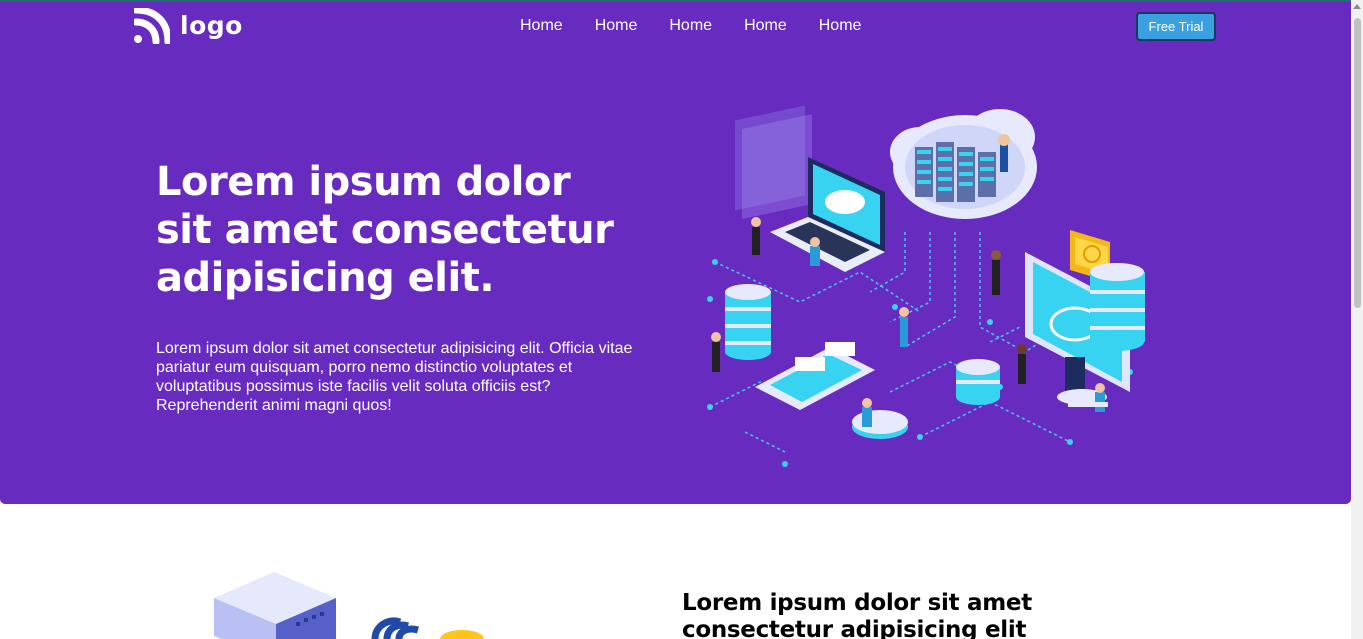 The height and width of the screenshot is (639, 1363). I want to click on scroll-up-arrow-icon, so click(1357, 6).